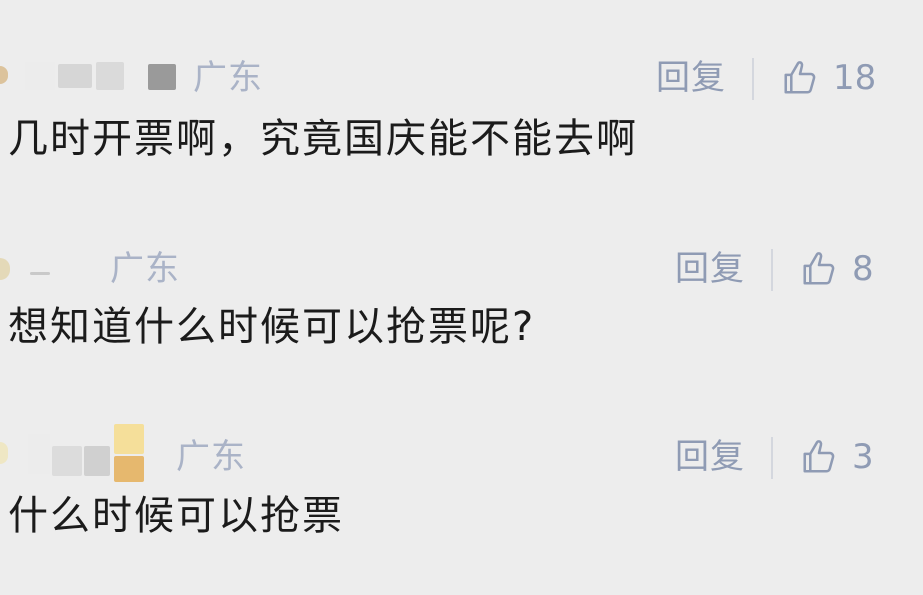 The height and width of the screenshot is (595, 923). What do you see at coordinates (828, 78) in the screenshot?
I see `like-button: 18` at bounding box center [828, 78].